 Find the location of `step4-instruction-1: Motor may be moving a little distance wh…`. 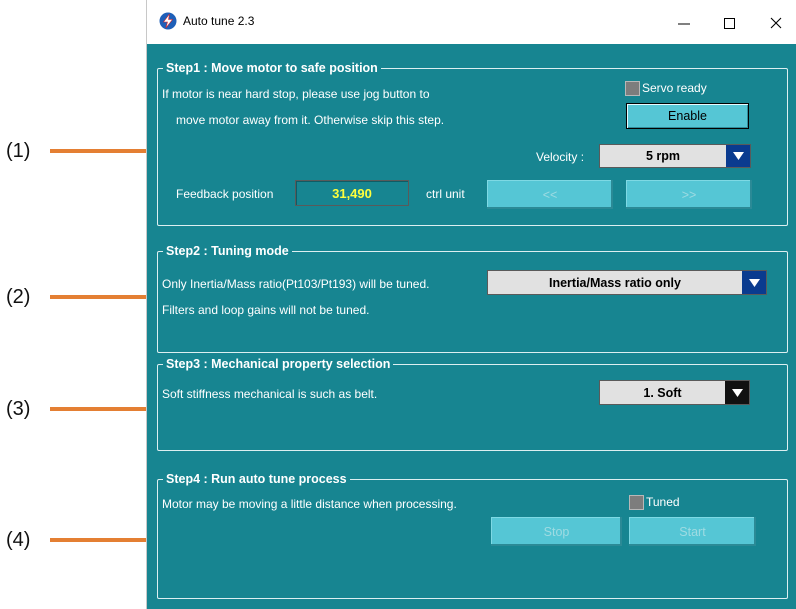

step4-instruction-1: Motor may be moving a little distance wh… is located at coordinates (309, 504).